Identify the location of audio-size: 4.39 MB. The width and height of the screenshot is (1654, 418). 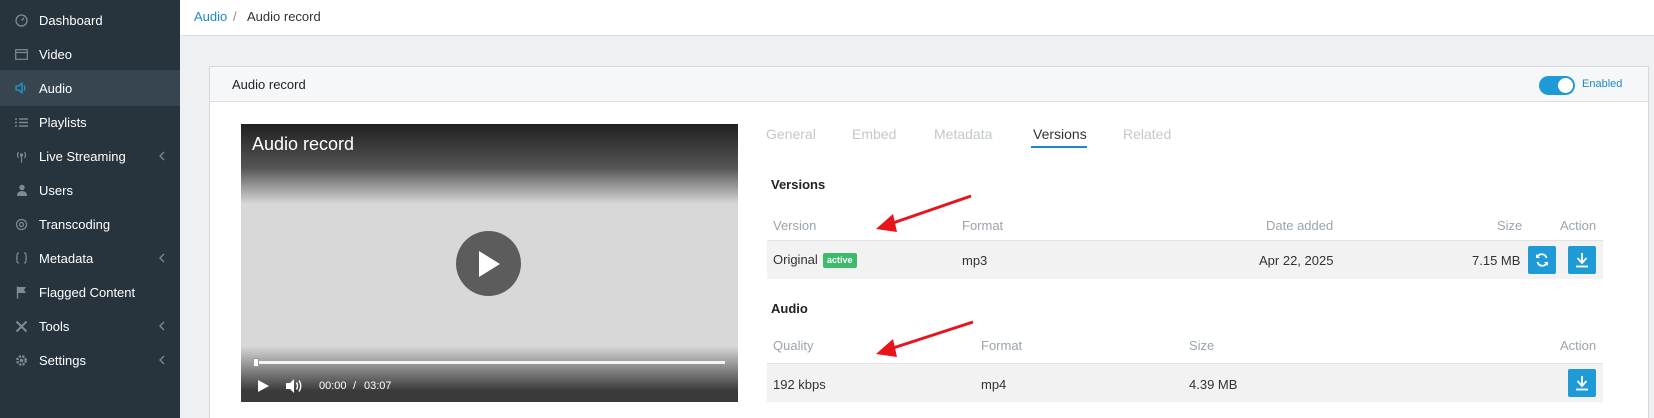
(1213, 384).